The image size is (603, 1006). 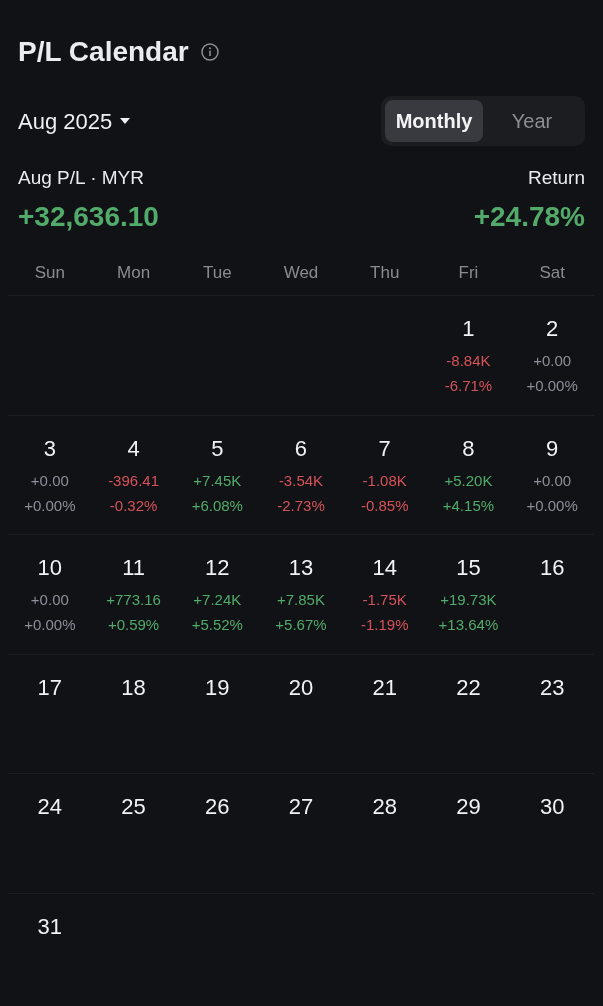 What do you see at coordinates (133, 568) in the screenshot?
I see `day-number: 11` at bounding box center [133, 568].